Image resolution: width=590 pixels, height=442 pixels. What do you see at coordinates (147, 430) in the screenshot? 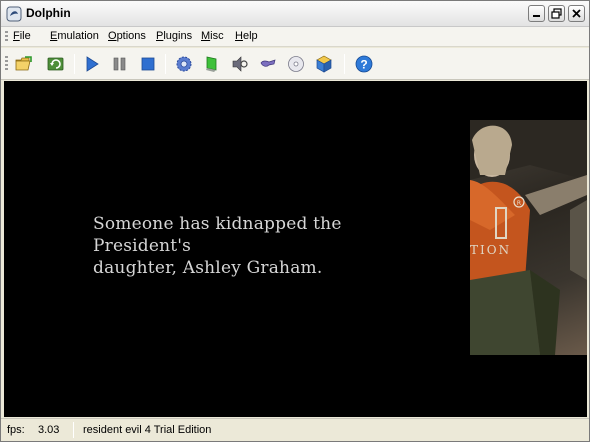
I see `game-title-status: resident evil 4 Trial Edition` at bounding box center [147, 430].